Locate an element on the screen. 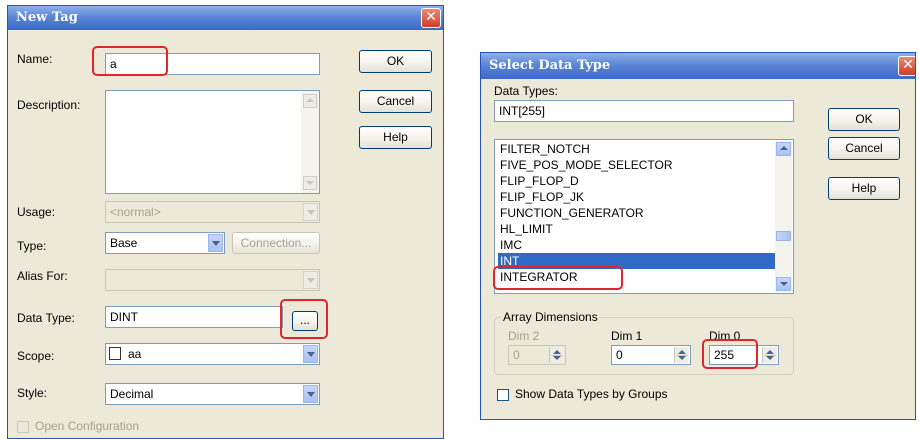 Image resolution: width=919 pixels, height=439 pixels. scope-label: Scope: is located at coordinates (36, 356).